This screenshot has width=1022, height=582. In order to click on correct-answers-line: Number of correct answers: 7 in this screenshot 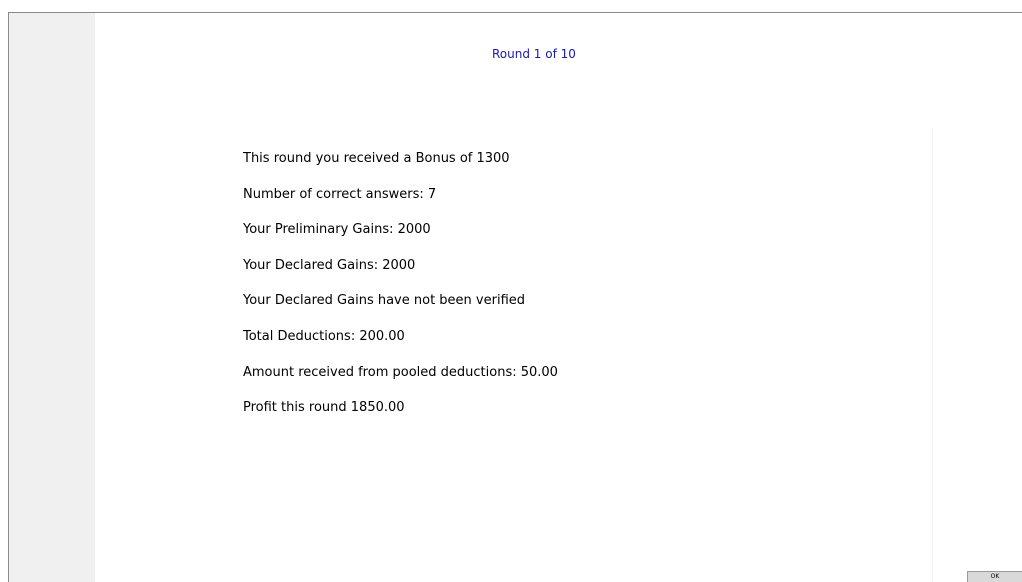, I will do `click(340, 194)`.